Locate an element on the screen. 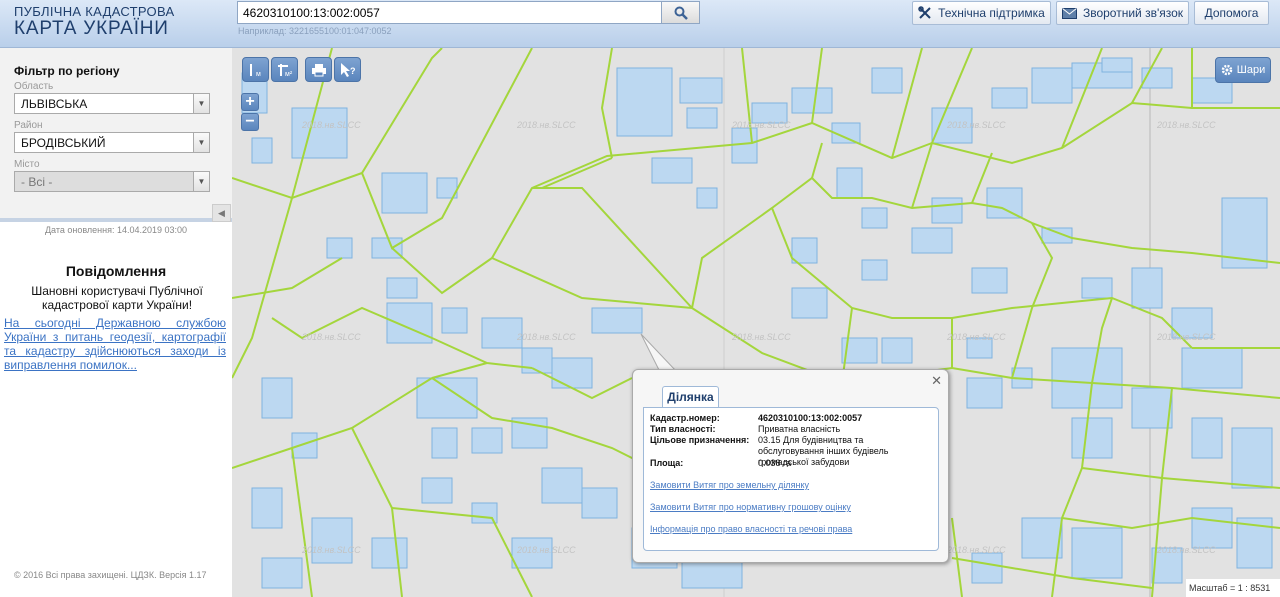 The width and height of the screenshot is (1280, 597). oblast-label: Область is located at coordinates (34, 86).